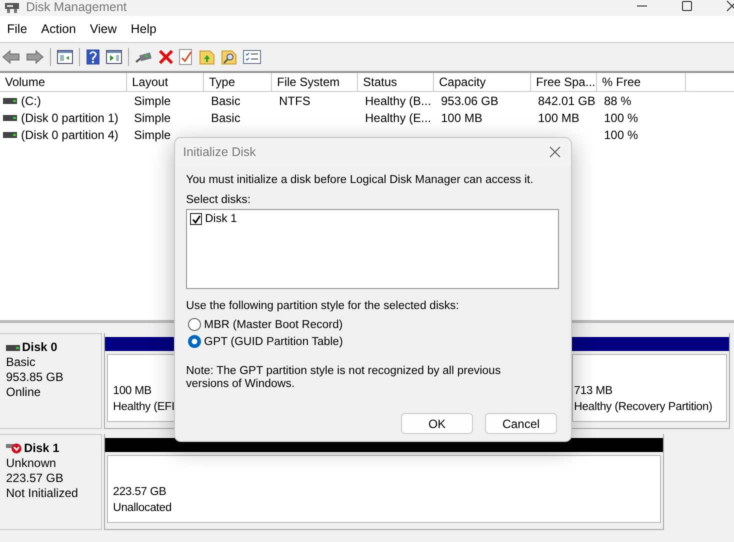 The image size is (734, 542). What do you see at coordinates (238, 82) in the screenshot?
I see `column-header: Type` at bounding box center [238, 82].